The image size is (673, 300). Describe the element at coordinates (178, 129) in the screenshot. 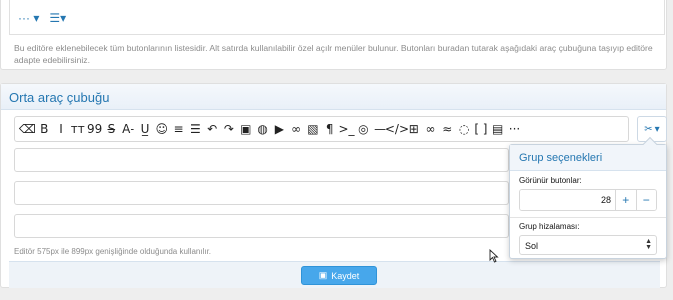

I see `align-icon: ≡` at that location.